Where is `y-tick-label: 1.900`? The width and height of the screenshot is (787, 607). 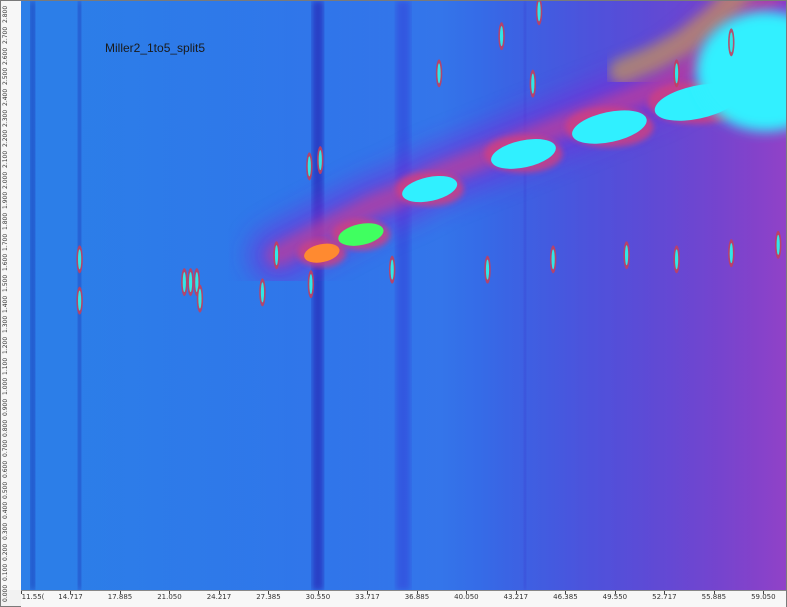 y-tick-label: 1.900 is located at coordinates (5, 201).